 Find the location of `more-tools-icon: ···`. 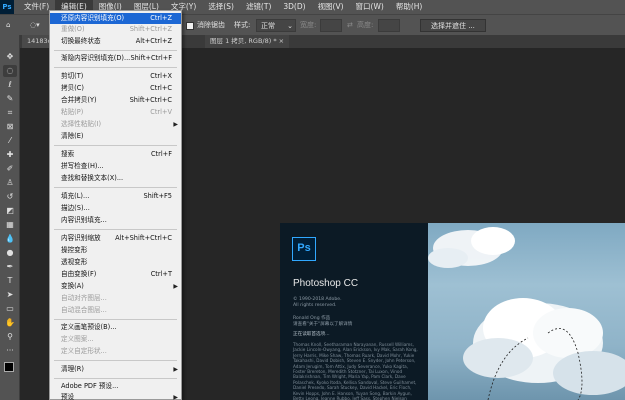

more-tools-icon: ··· is located at coordinates (10, 351).